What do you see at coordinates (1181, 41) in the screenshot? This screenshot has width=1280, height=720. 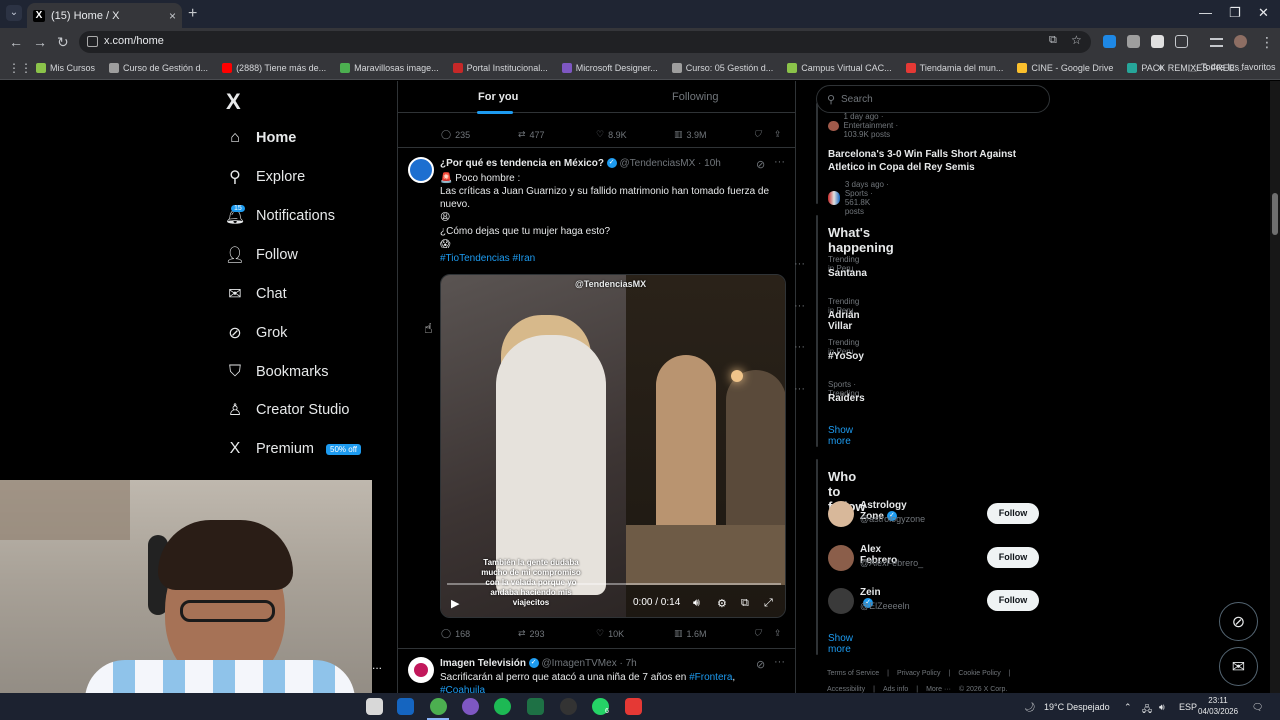 I see `extensions-puzzle-icon` at bounding box center [1181, 41].